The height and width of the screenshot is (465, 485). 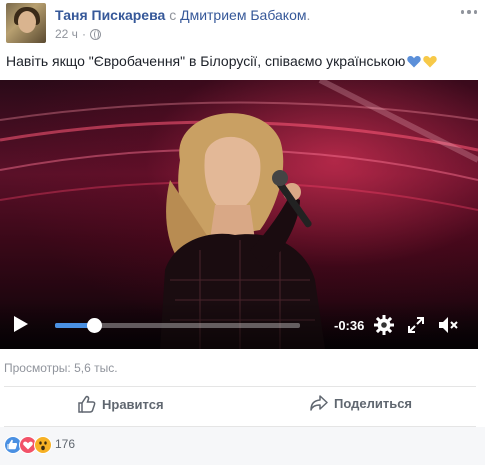 I want to click on expand-icon, so click(x=416, y=325).